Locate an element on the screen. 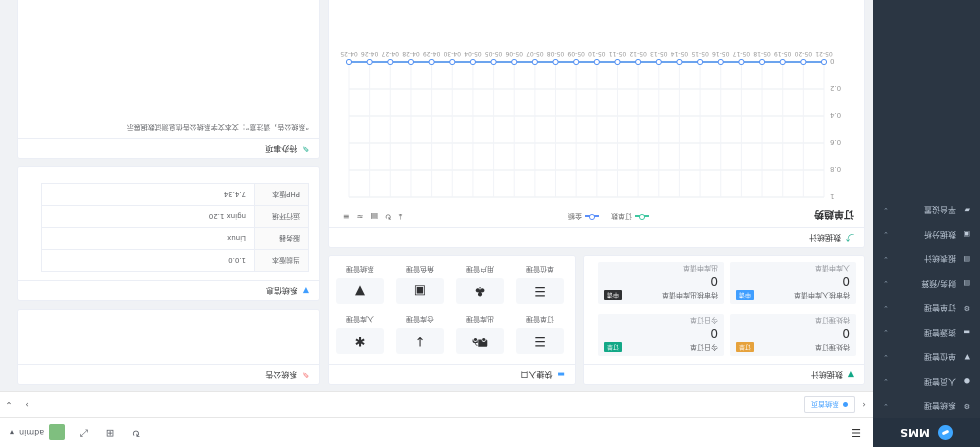  marker-icon: ▼ is located at coordinates (360, 291).